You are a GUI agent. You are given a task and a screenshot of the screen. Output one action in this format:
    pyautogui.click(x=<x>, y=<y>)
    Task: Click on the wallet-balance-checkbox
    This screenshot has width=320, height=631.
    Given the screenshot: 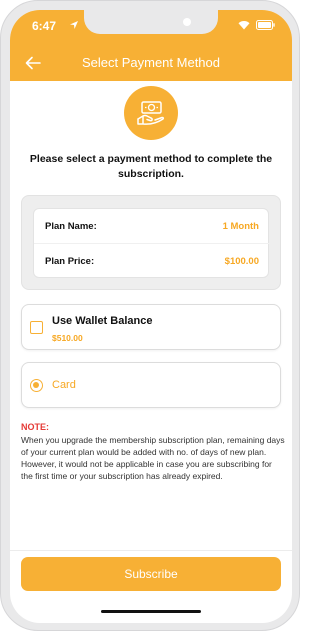 What is the action you would take?
    pyautogui.click(x=36, y=327)
    